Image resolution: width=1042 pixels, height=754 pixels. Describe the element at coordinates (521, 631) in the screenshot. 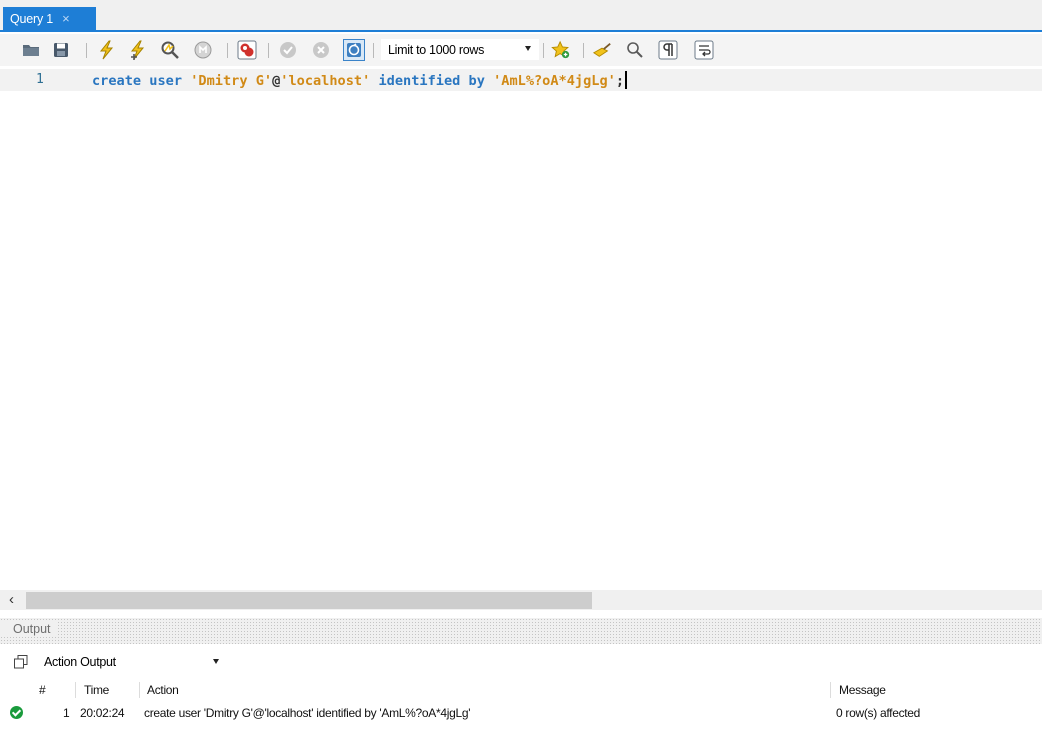

I see `output-panel-header: Output` at that location.